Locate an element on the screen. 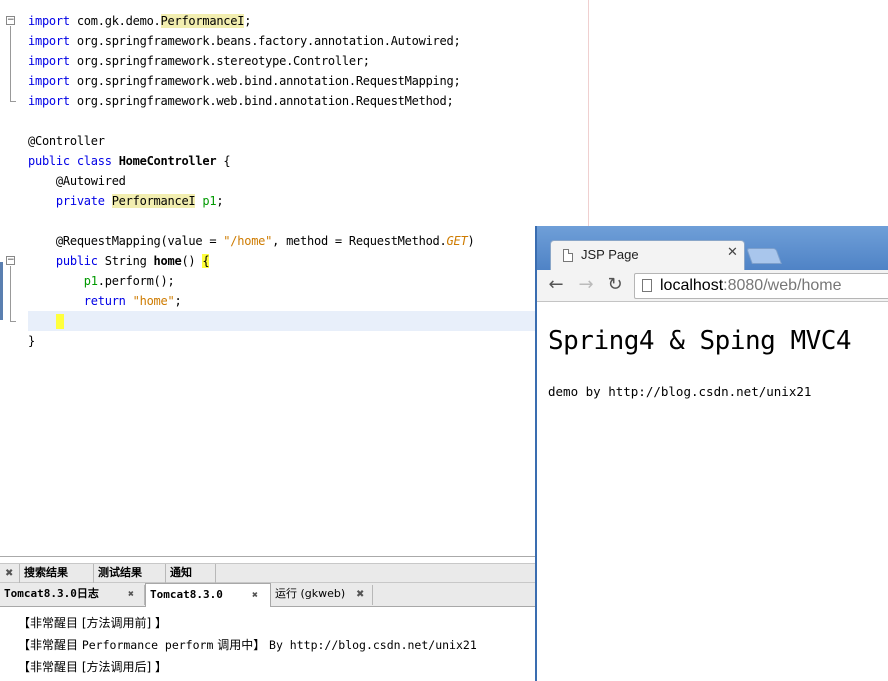 Image resolution: width=888 pixels, height=681 pixels. reload-icon: ↻ is located at coordinates (615, 285).